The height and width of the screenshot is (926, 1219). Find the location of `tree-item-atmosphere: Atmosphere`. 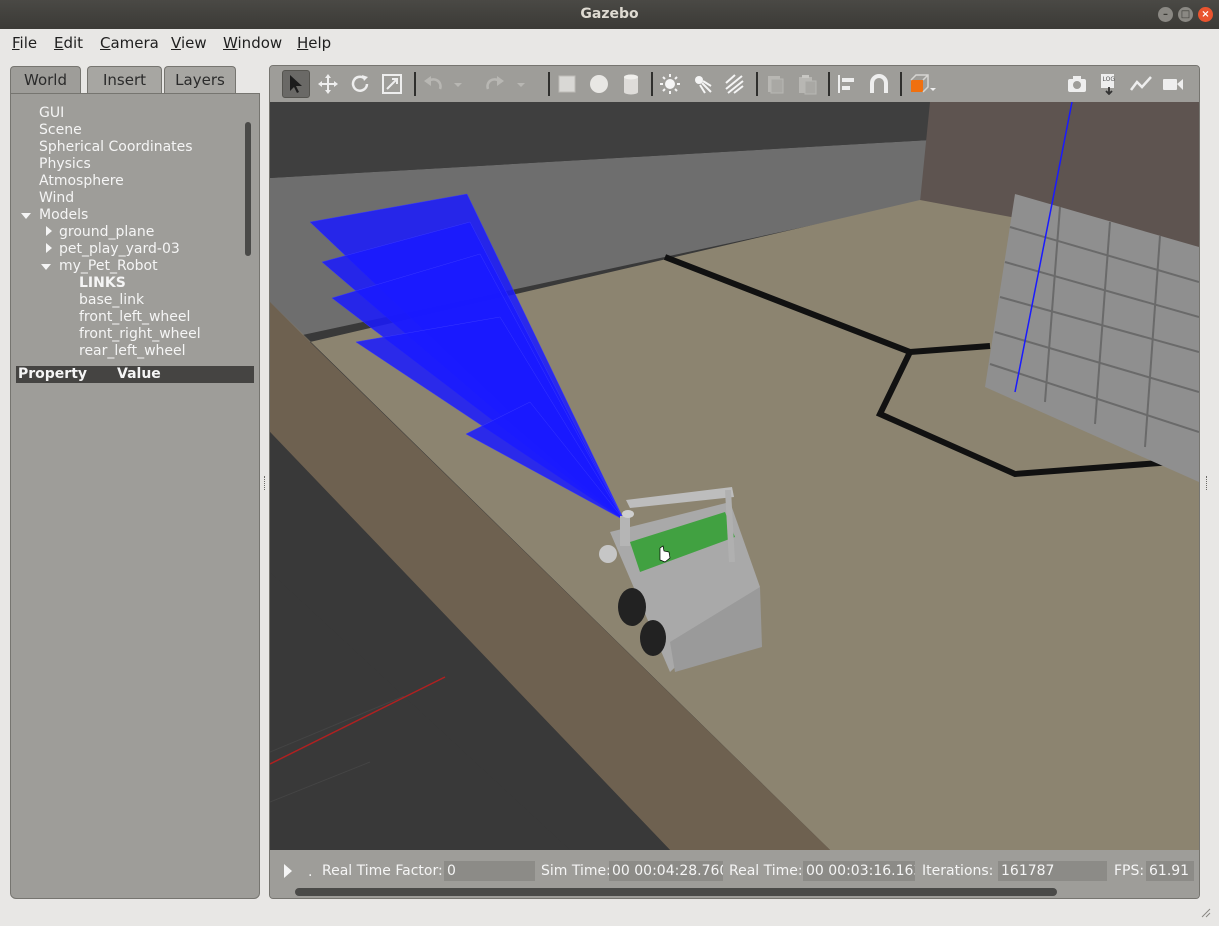

tree-item-atmosphere: Atmosphere is located at coordinates (81, 181).